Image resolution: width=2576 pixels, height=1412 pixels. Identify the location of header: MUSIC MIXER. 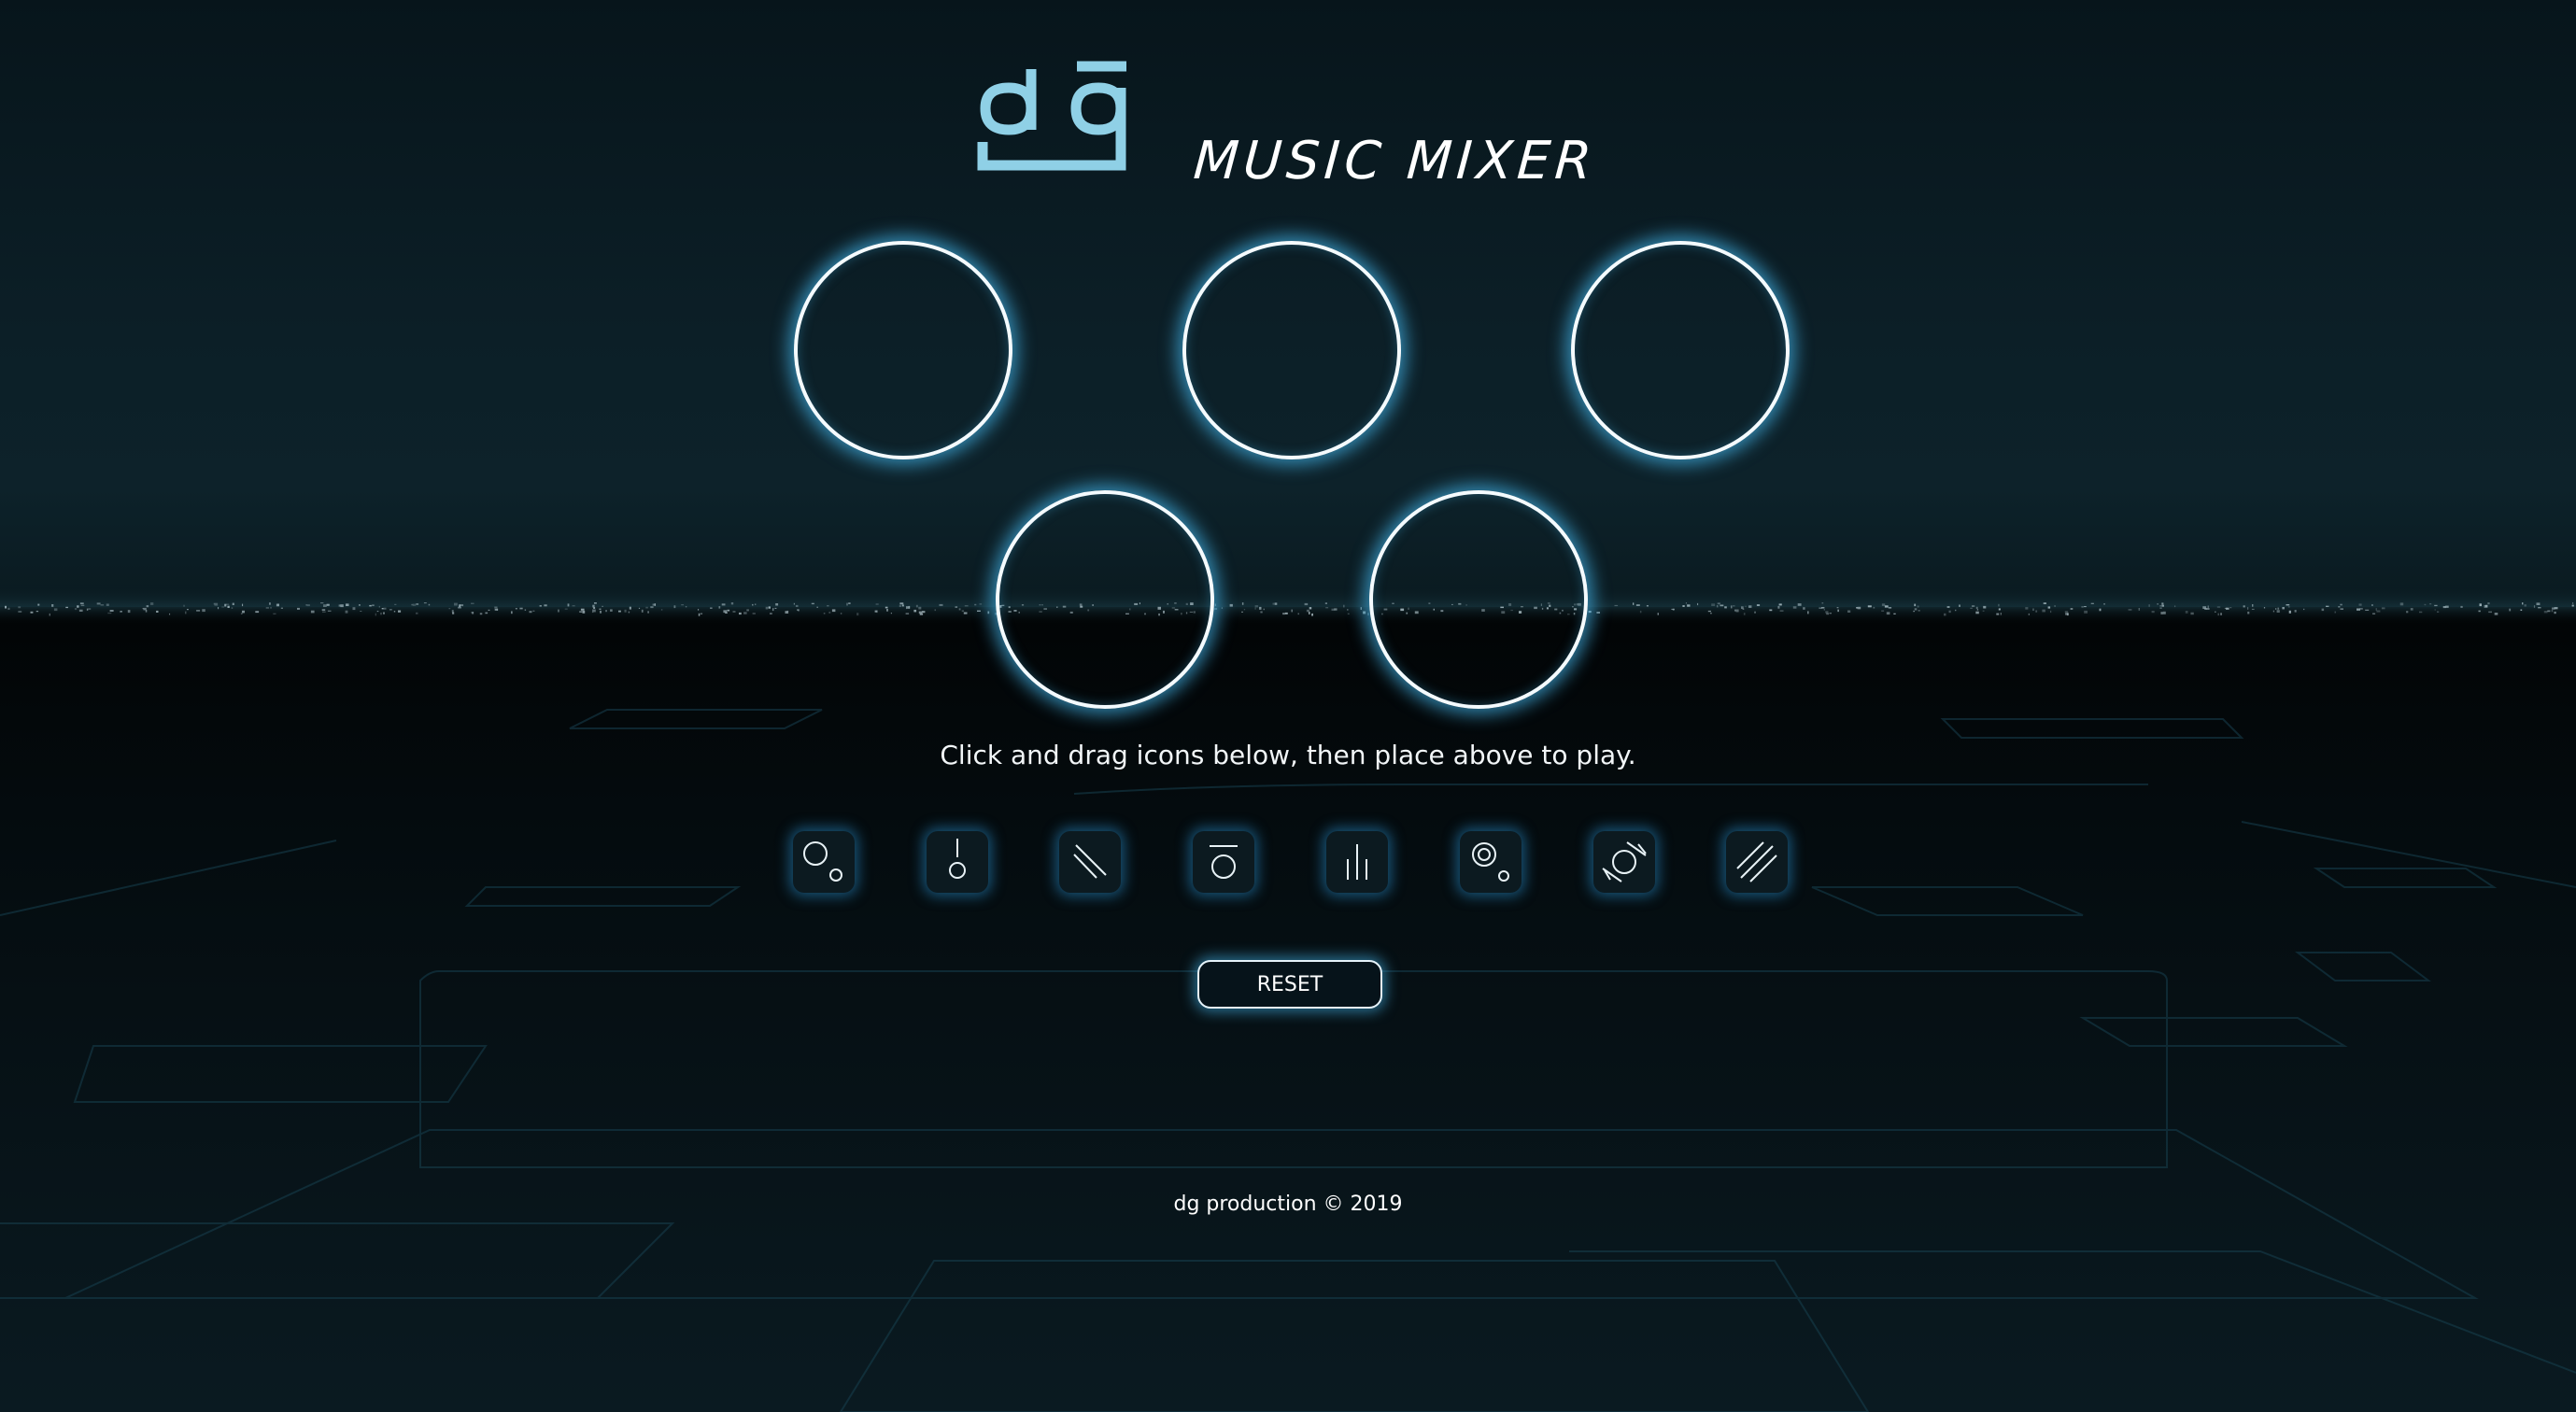
(1288, 119).